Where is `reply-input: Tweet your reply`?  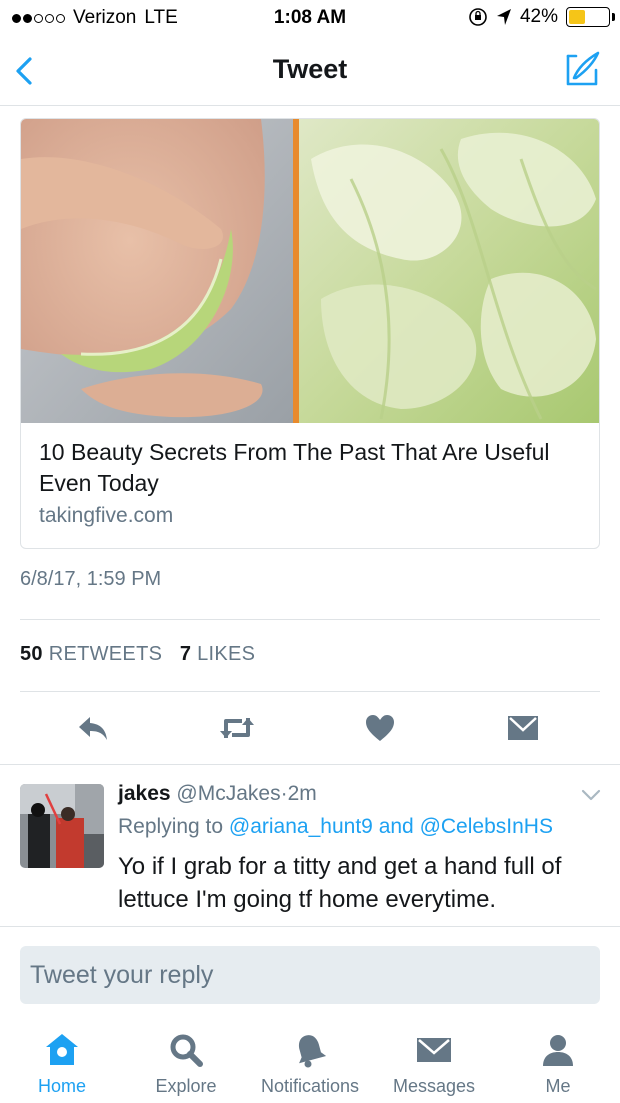
reply-input: Tweet your reply is located at coordinates (310, 975).